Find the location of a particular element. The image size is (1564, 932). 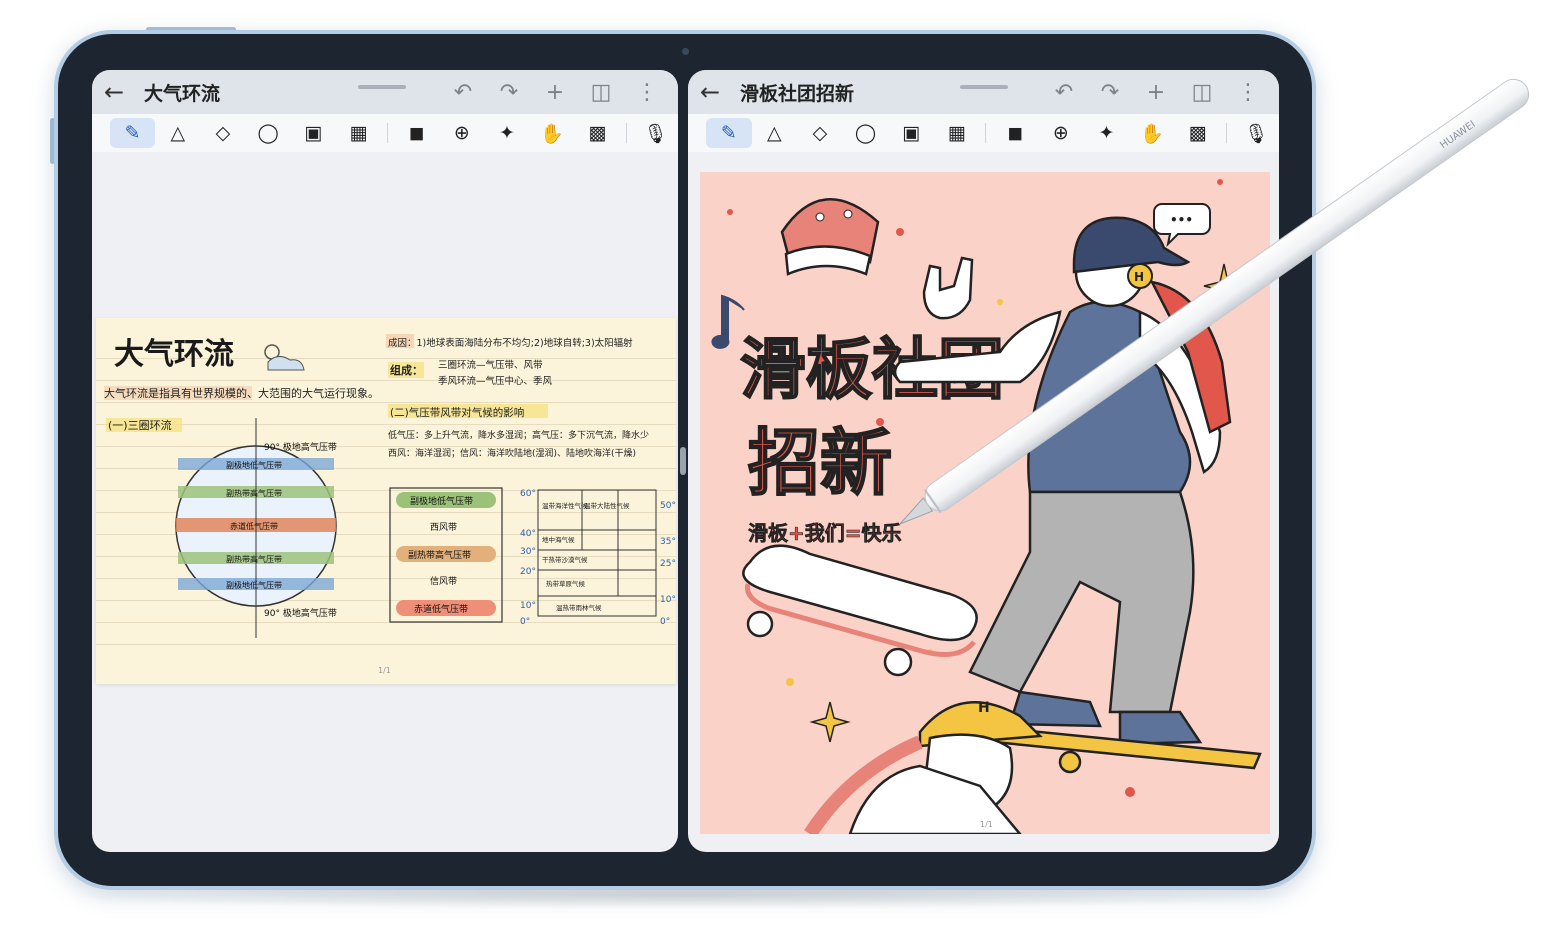

note-heading: 大气环流 is located at coordinates (174, 354).